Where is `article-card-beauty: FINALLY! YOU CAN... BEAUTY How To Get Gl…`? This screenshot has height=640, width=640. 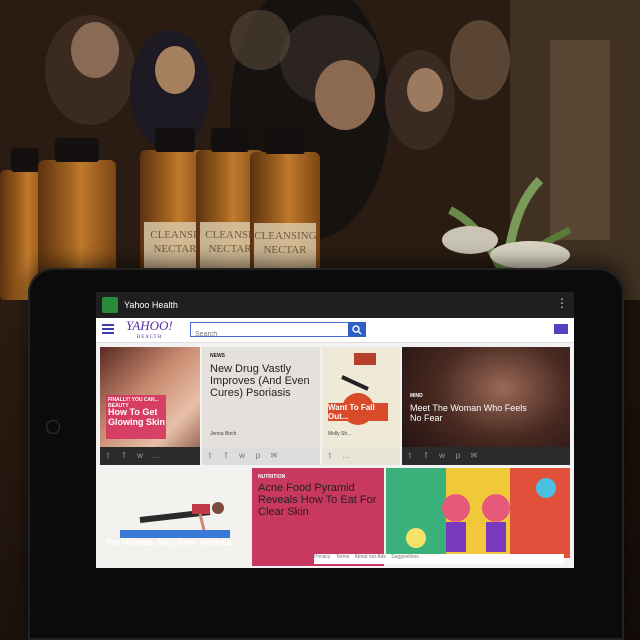
article-card-beauty: FINALLY! YOU CAN... BEAUTY How To Get Gl… is located at coordinates (150, 406).